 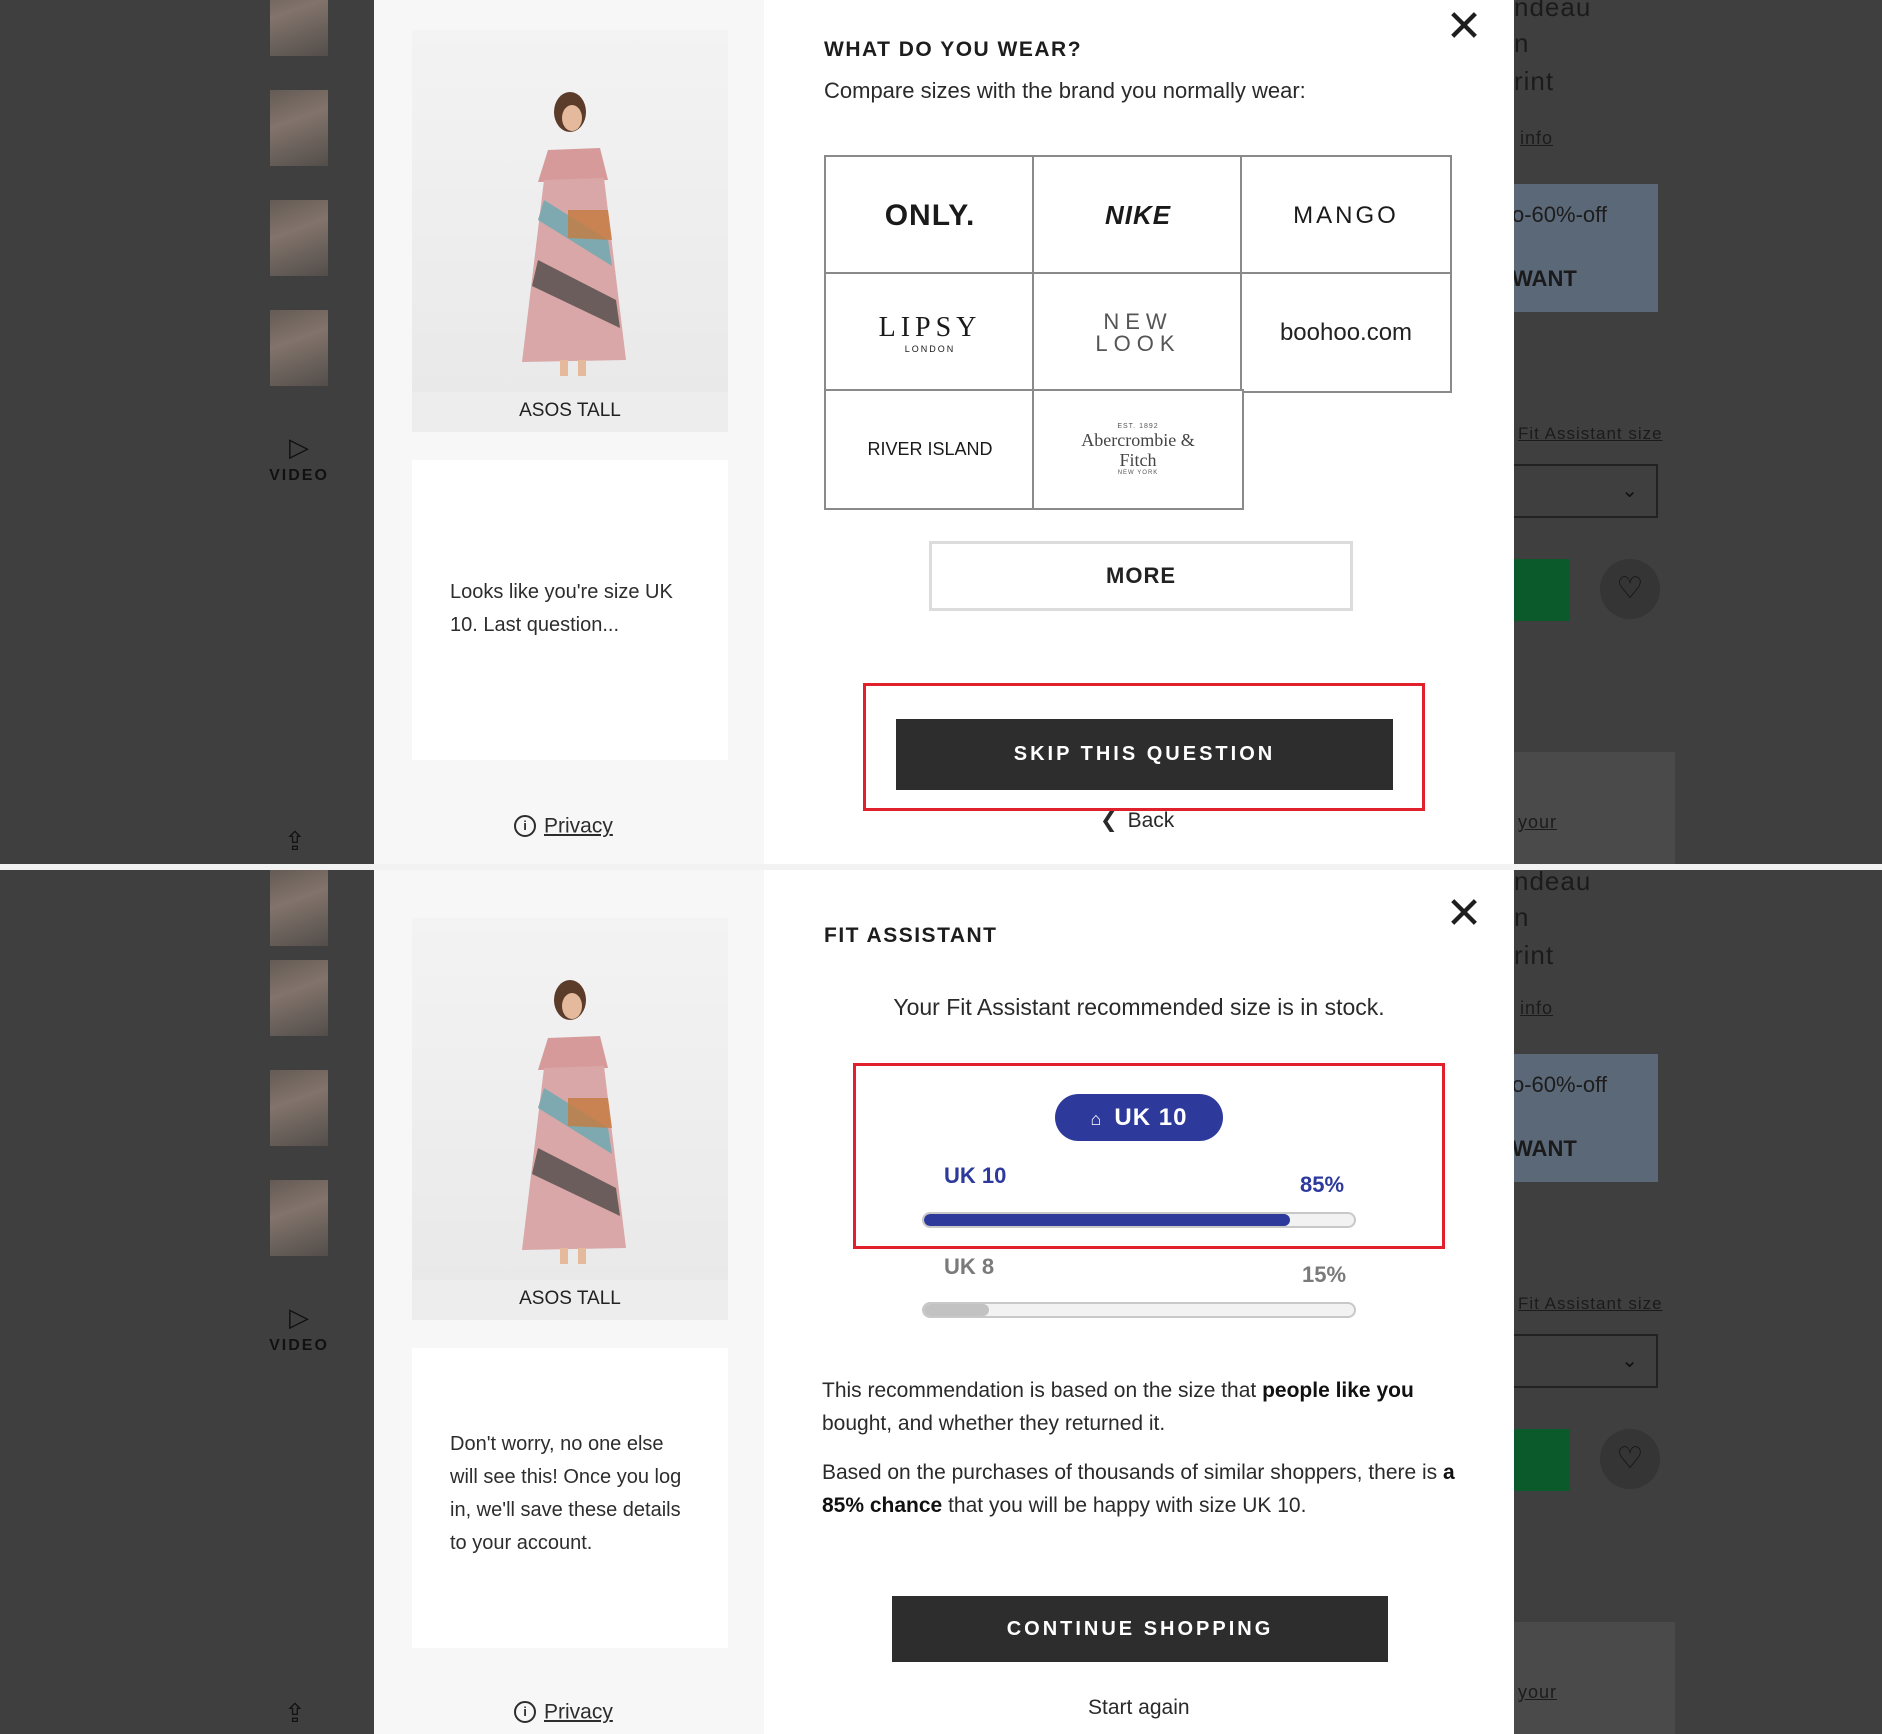 I want to click on size-option-label: UK 10, so click(x=975, y=1175).